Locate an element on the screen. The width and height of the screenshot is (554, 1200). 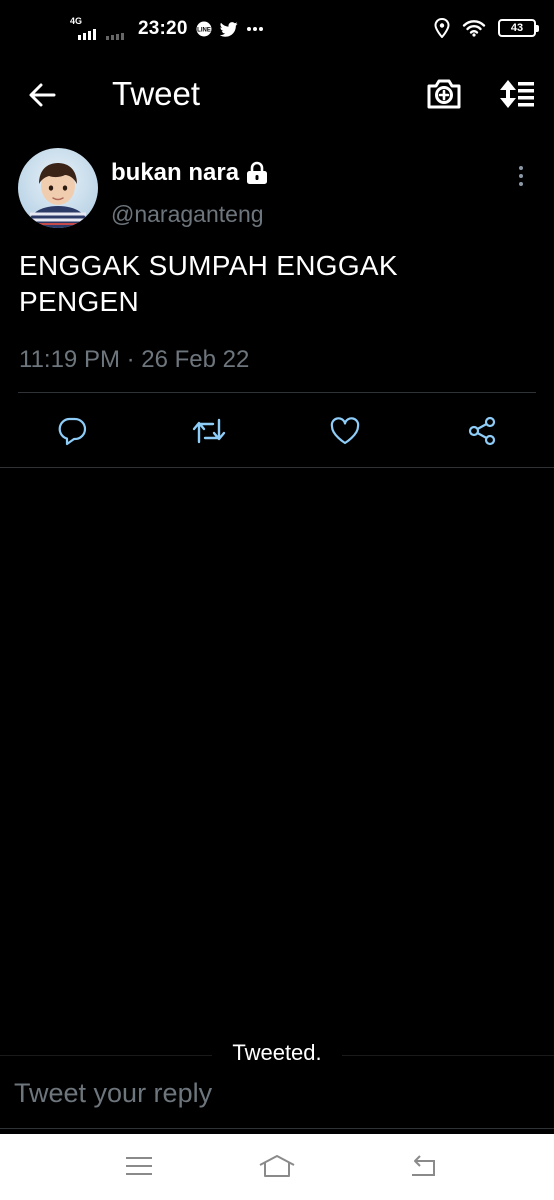
line-app-icon: LINE is located at coordinates (204, 29).